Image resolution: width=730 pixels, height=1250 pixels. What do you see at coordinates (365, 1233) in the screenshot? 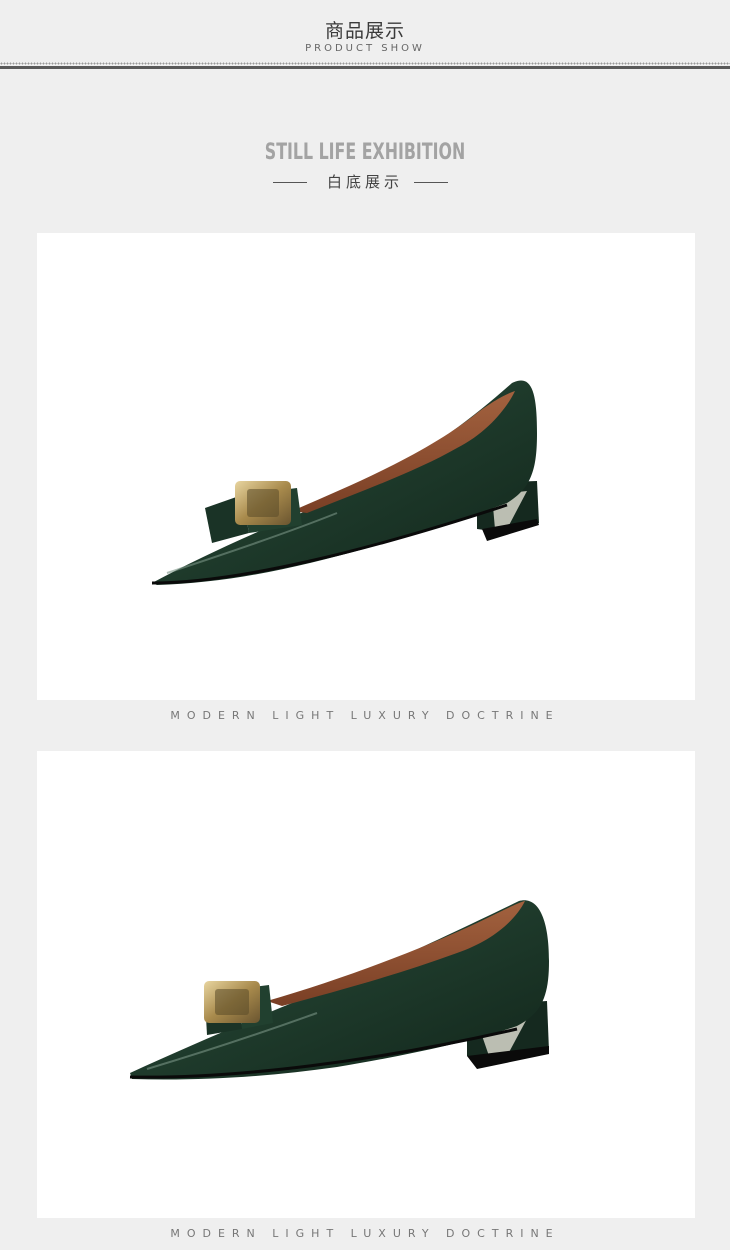
I see `panel-caption-2: MODERN LIGHT LUXURY DOCTRINE` at bounding box center [365, 1233].